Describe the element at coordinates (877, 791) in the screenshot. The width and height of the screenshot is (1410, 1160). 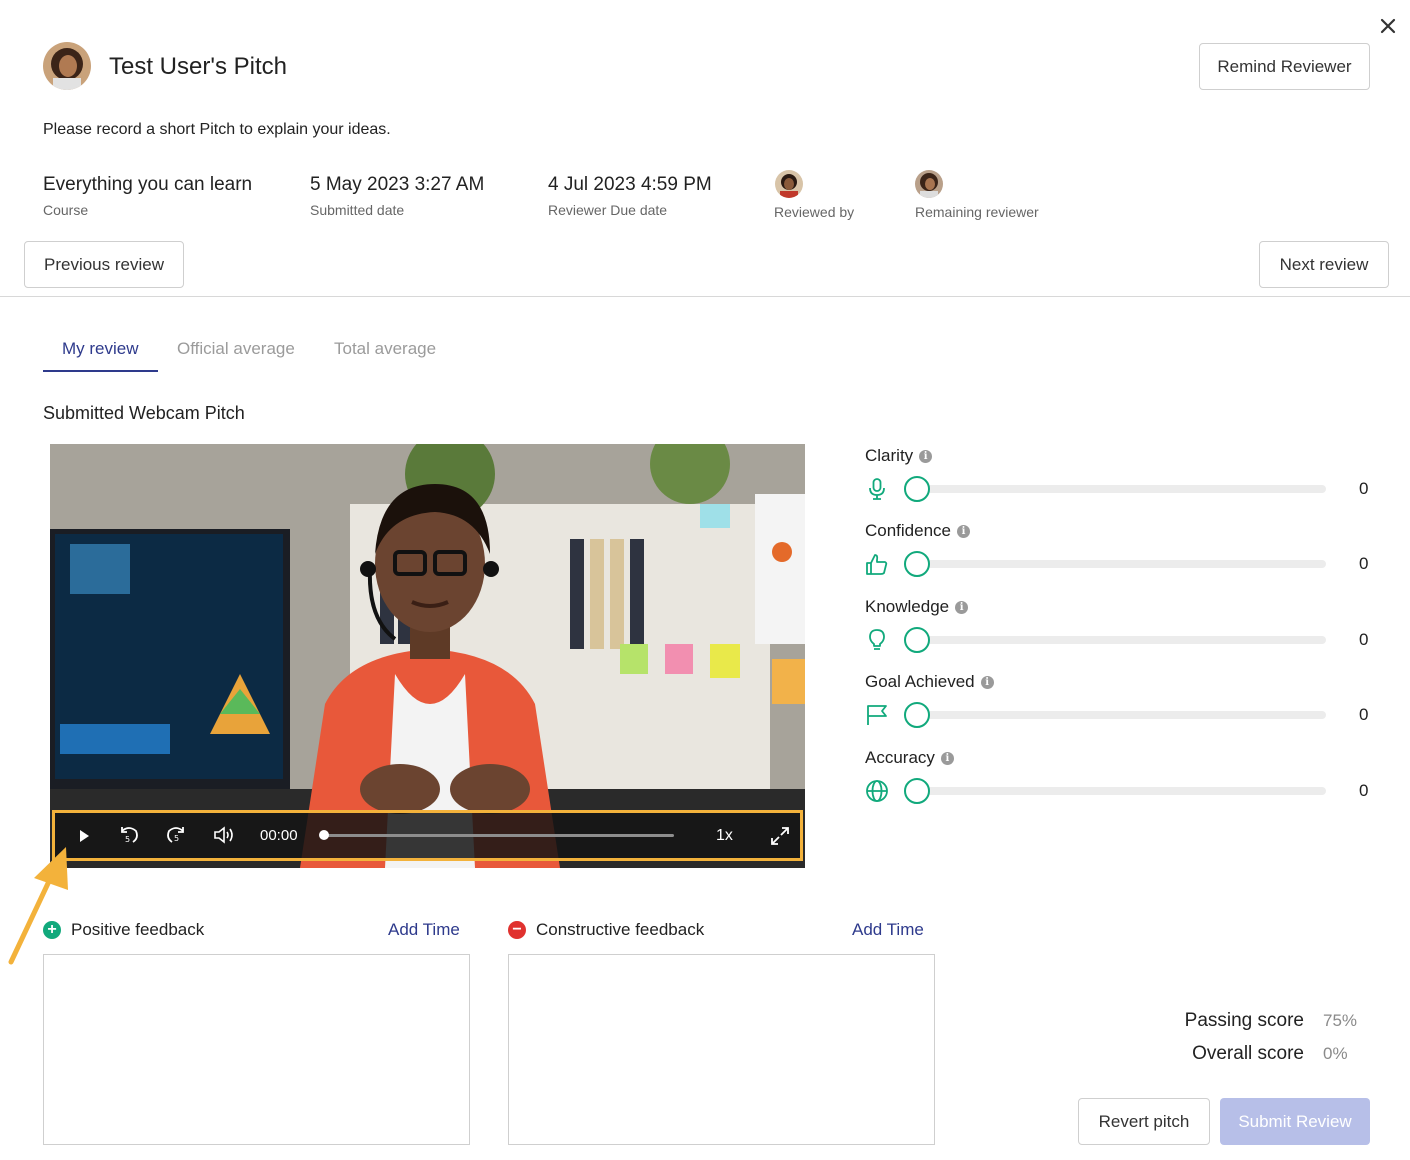
I see `globe-icon` at that location.